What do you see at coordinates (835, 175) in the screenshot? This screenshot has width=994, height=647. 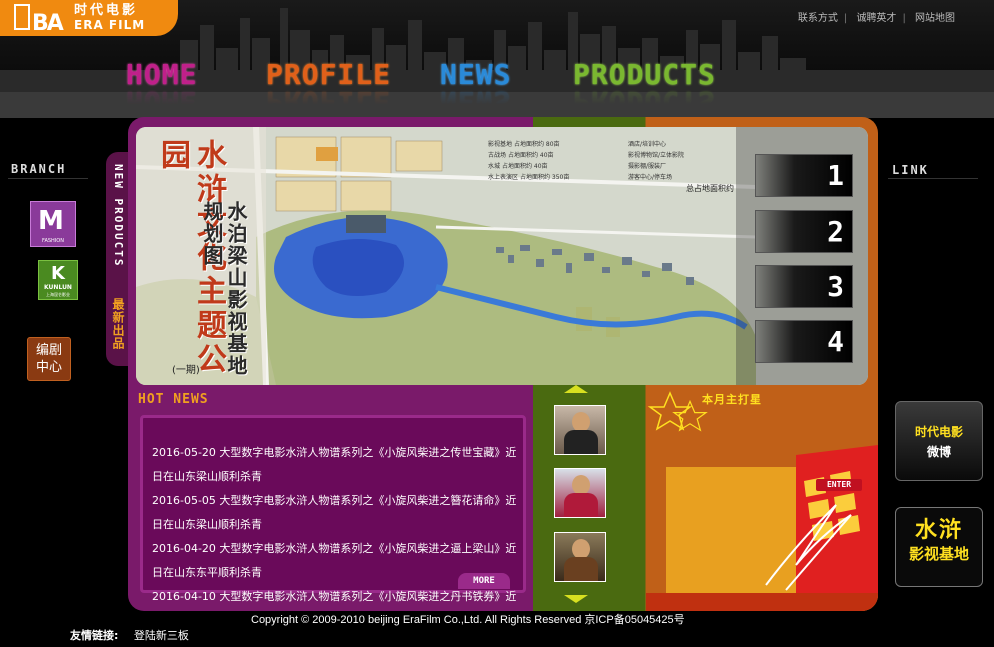 I see `slide-number: 1` at bounding box center [835, 175].